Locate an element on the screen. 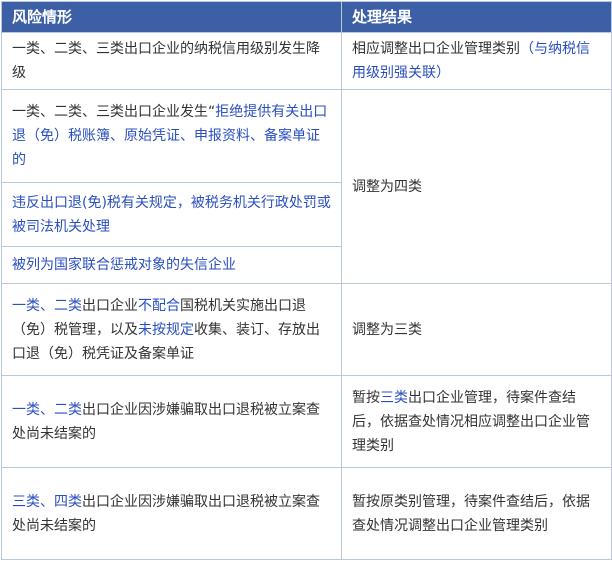  result-cell: 暂按原类别管理，待案件查结后，依据查处情况调整出口企业管理类别 is located at coordinates (476, 513).